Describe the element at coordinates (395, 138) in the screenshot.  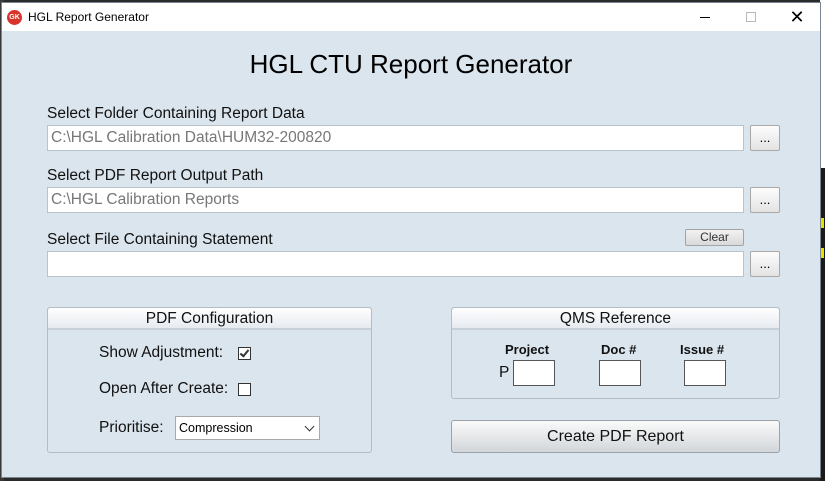
I see `report-data-path-field: C:\HGL Calibration Data\HUM32-200820` at that location.